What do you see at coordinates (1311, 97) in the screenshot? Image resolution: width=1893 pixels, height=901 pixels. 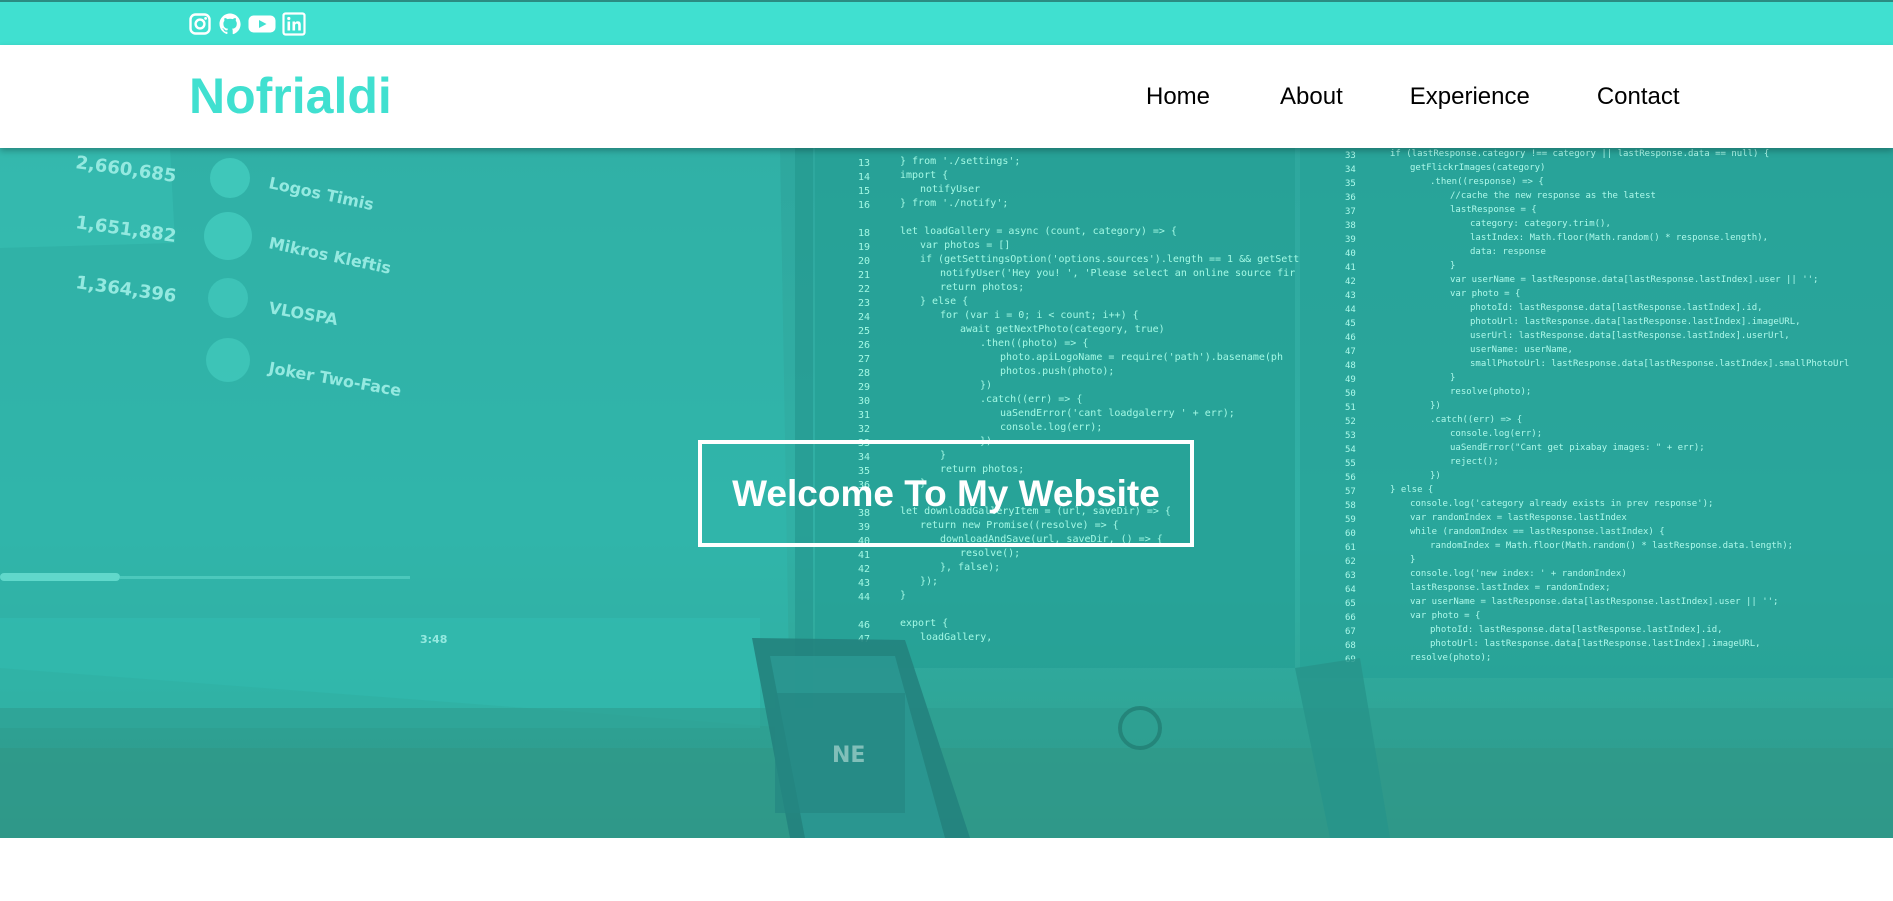 I see `nav-link-about: About` at bounding box center [1311, 97].